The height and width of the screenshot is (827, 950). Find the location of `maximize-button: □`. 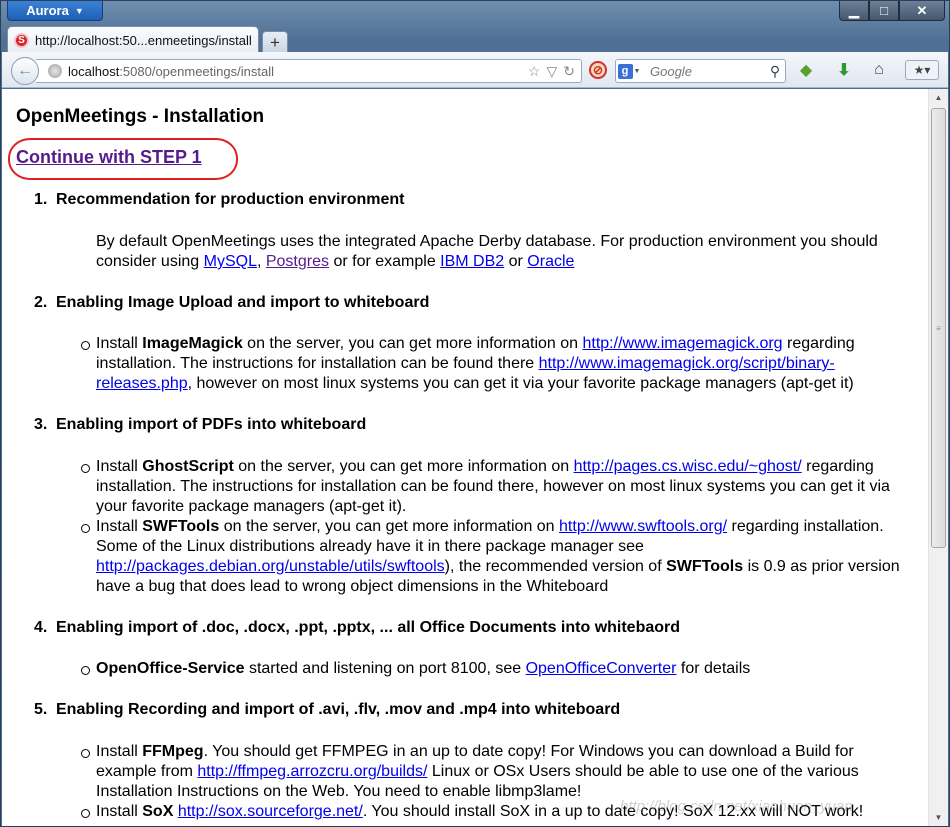

maximize-button: □ is located at coordinates (884, 11).